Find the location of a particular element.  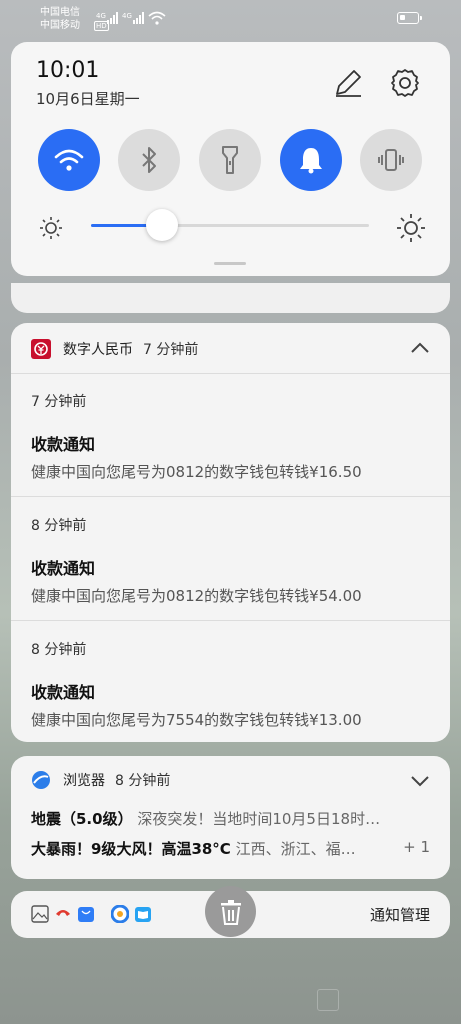

browser-header: 浏览器 8 分钟前 is located at coordinates (100, 780).